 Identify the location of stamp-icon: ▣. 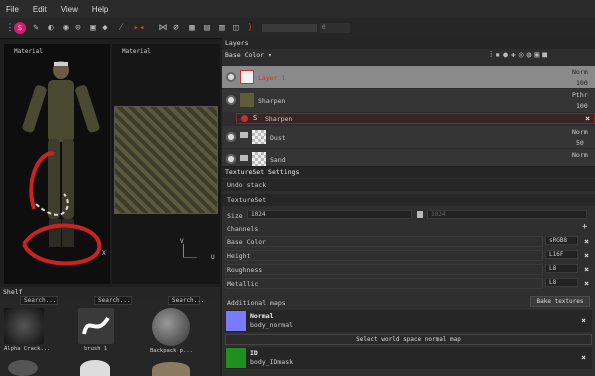
(93, 28).